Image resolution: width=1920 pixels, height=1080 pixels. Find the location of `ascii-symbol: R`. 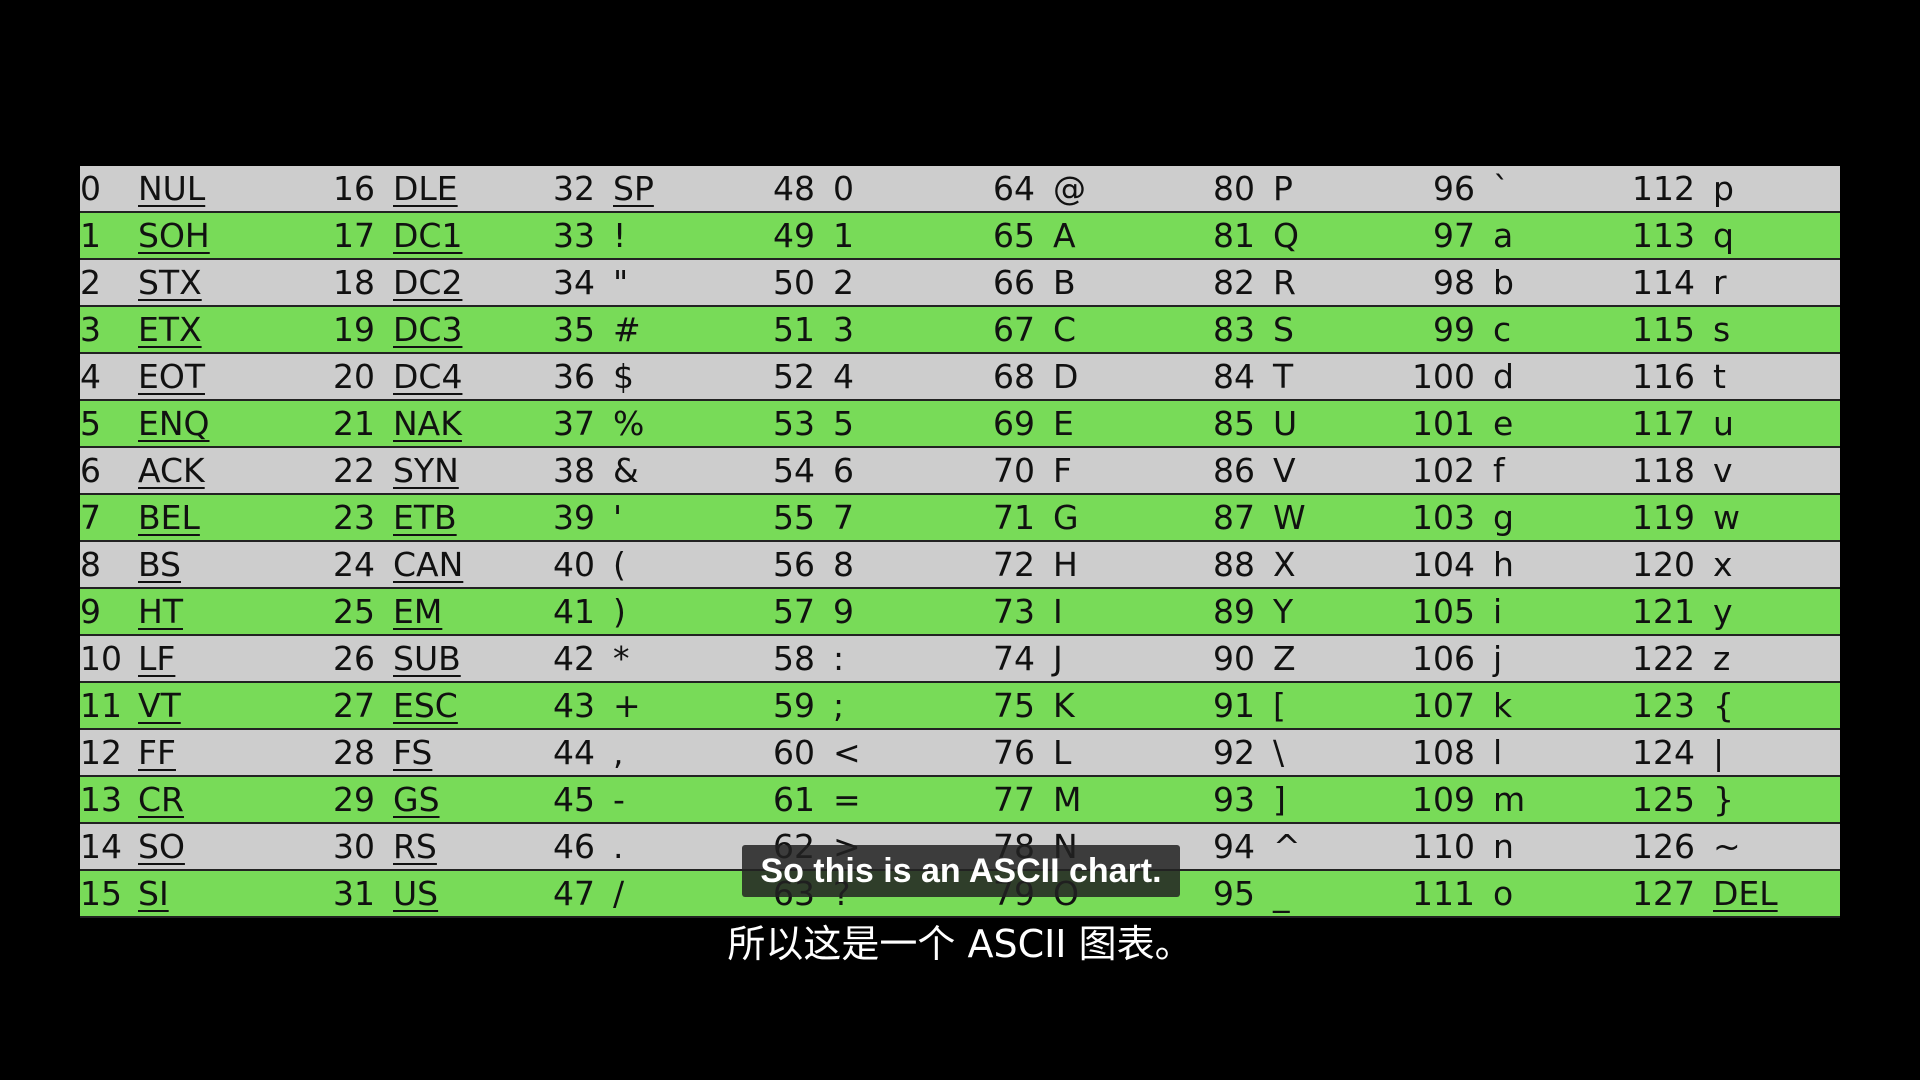

ascii-symbol: R is located at coordinates (1284, 282).